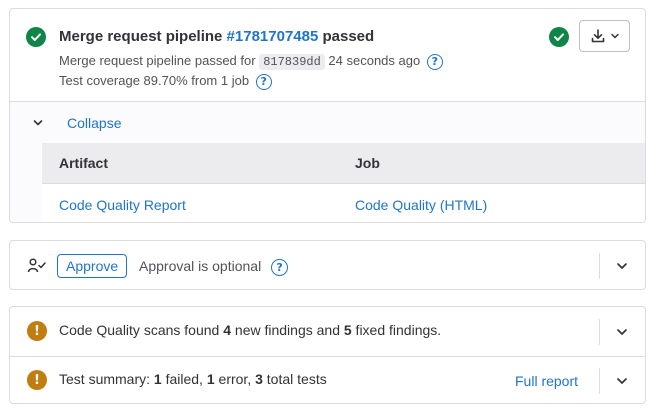 The width and height of the screenshot is (659, 412). What do you see at coordinates (292, 62) in the screenshot?
I see `commit-sha: 817839dd` at bounding box center [292, 62].